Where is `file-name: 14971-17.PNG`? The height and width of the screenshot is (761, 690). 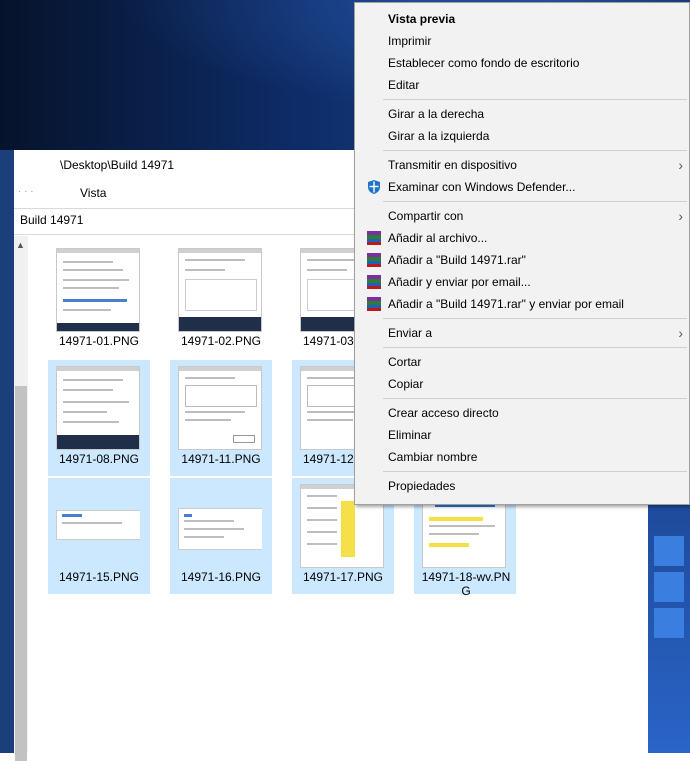 file-name: 14971-17.PNG is located at coordinates (343, 577).